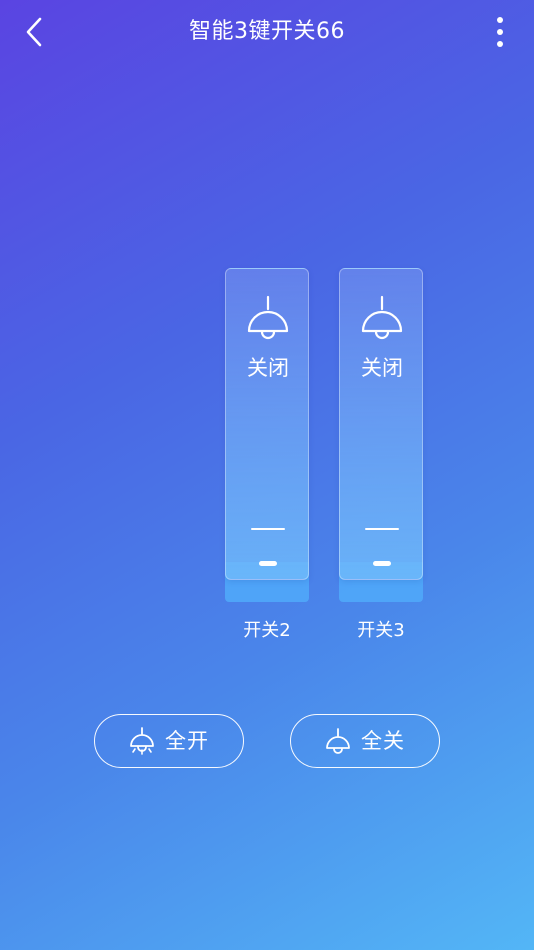 The width and height of the screenshot is (534, 950). Describe the element at coordinates (383, 741) in the screenshot. I see `all-off-label: 全关` at that location.